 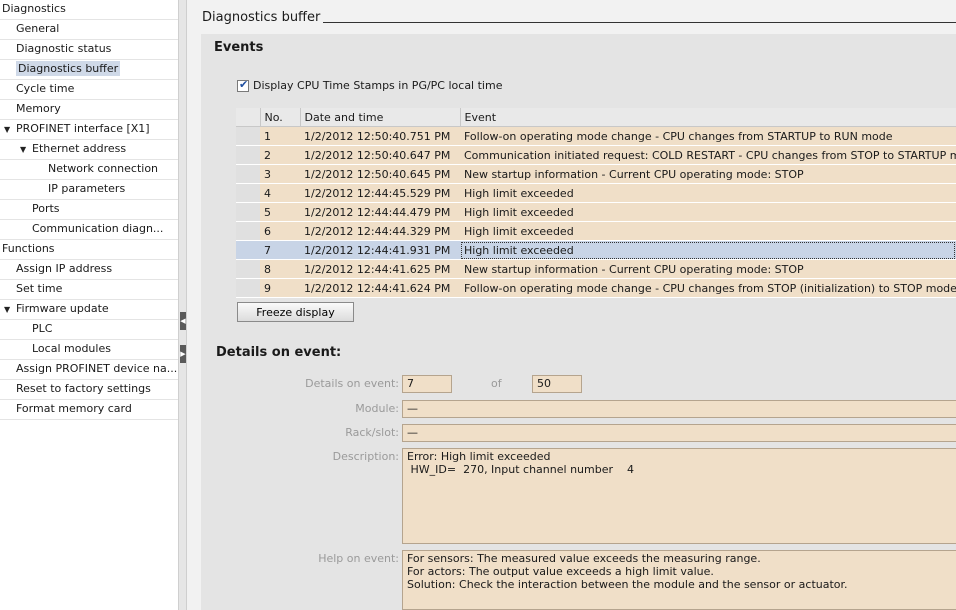 I want to click on cell-no: 6, so click(x=280, y=231).